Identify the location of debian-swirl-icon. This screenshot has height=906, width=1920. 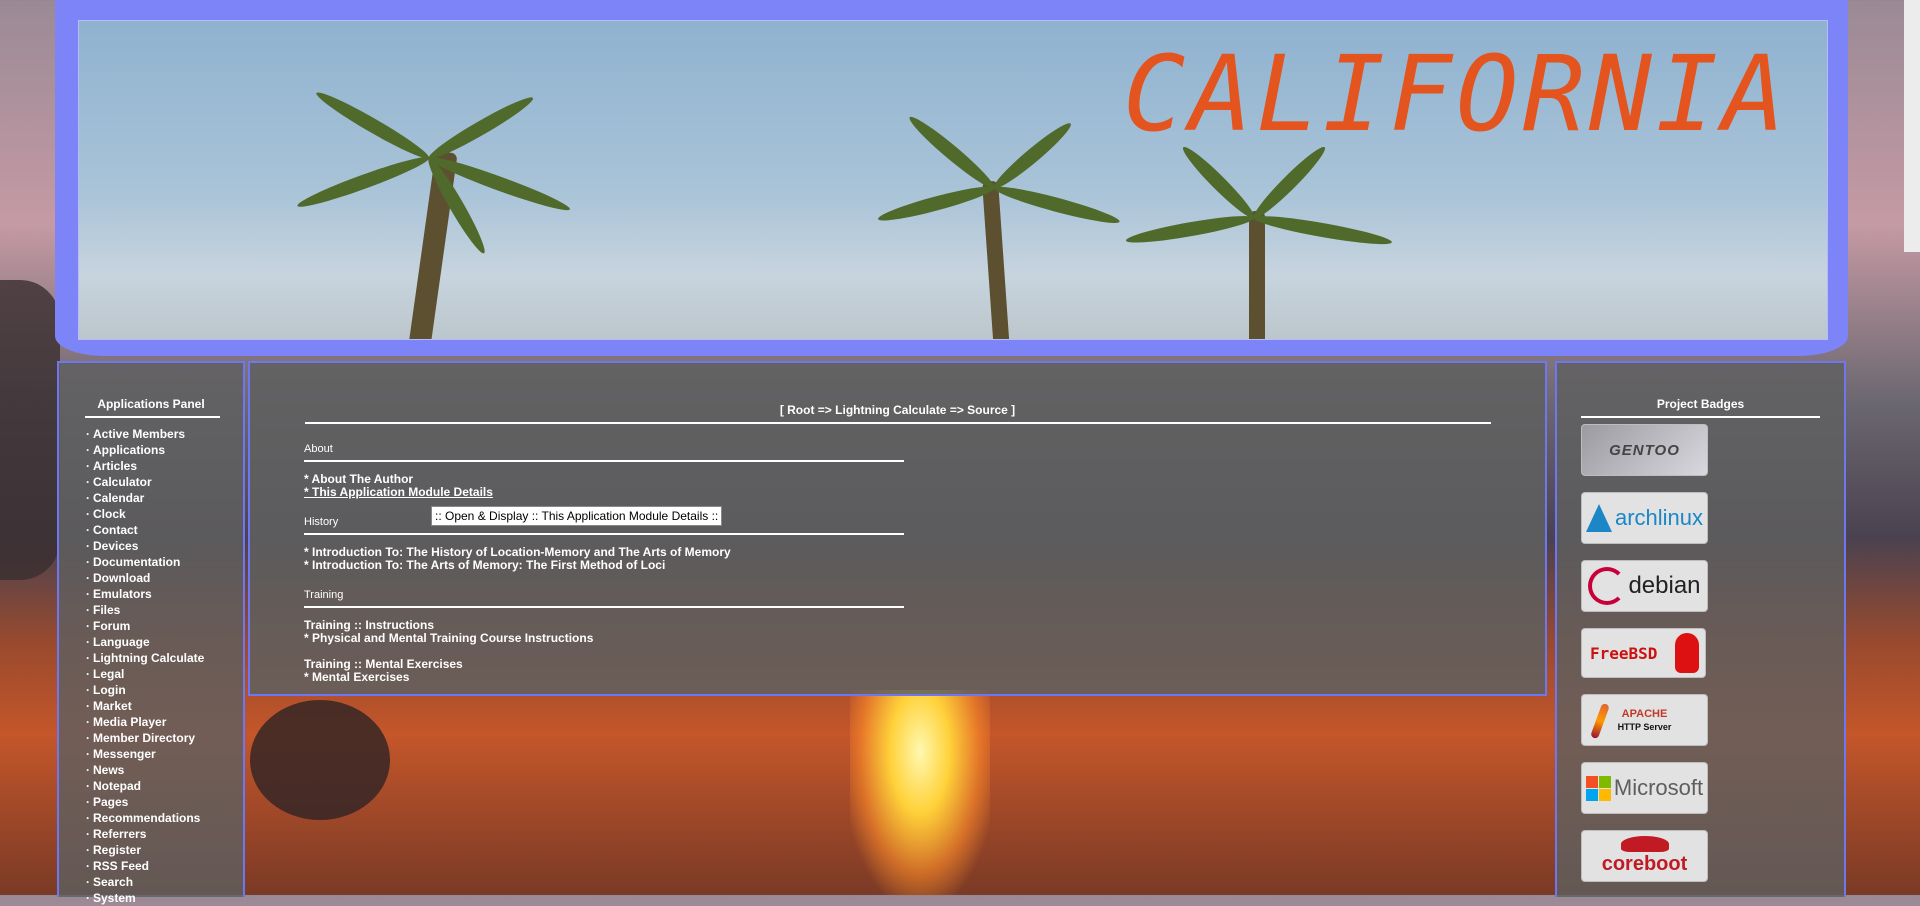
(1607, 586).